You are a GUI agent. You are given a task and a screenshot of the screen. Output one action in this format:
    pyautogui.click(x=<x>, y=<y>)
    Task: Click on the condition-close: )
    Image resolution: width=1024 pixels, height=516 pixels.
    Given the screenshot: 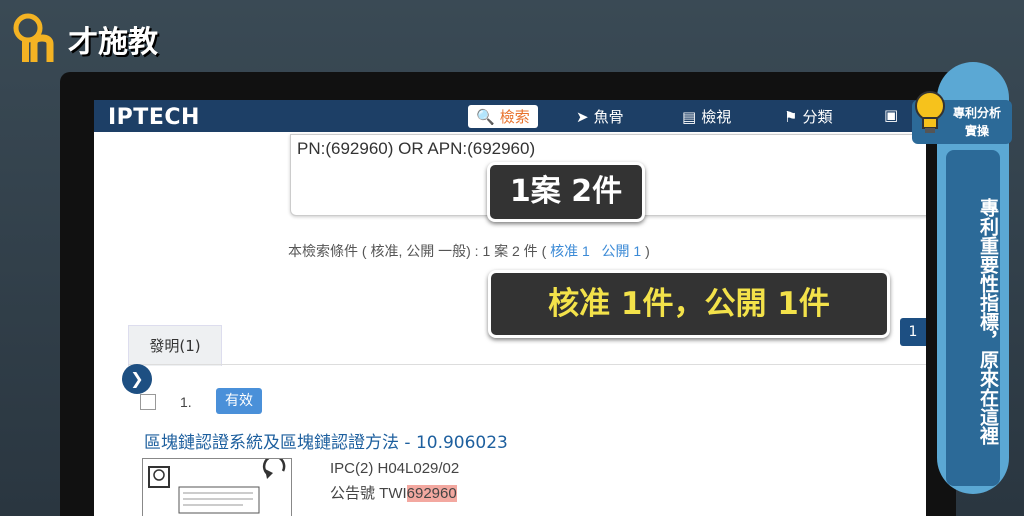 What is the action you would take?
    pyautogui.click(x=647, y=251)
    